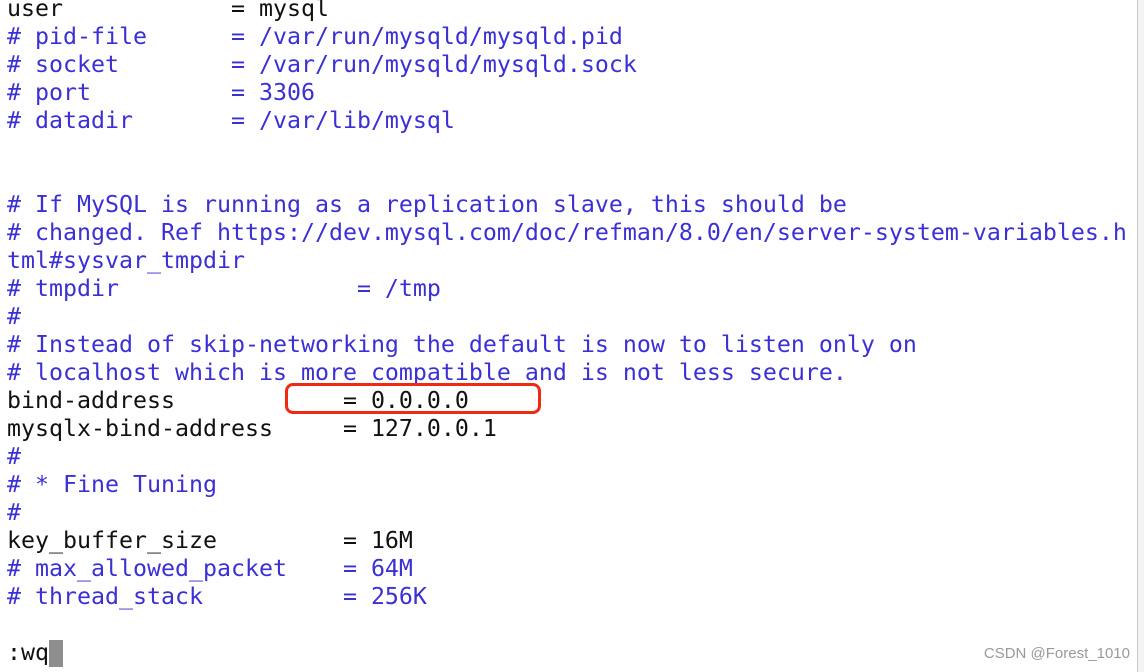  I want to click on setting-line: user = mysql, so click(168, 11).